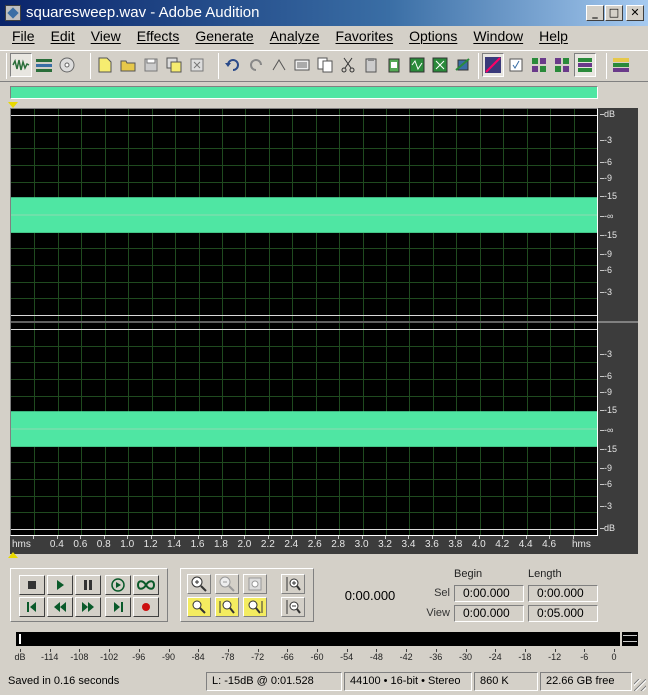 Image resolution: width=648 pixels, height=695 pixels. I want to click on time-display: 0:00.000, so click(370, 595).